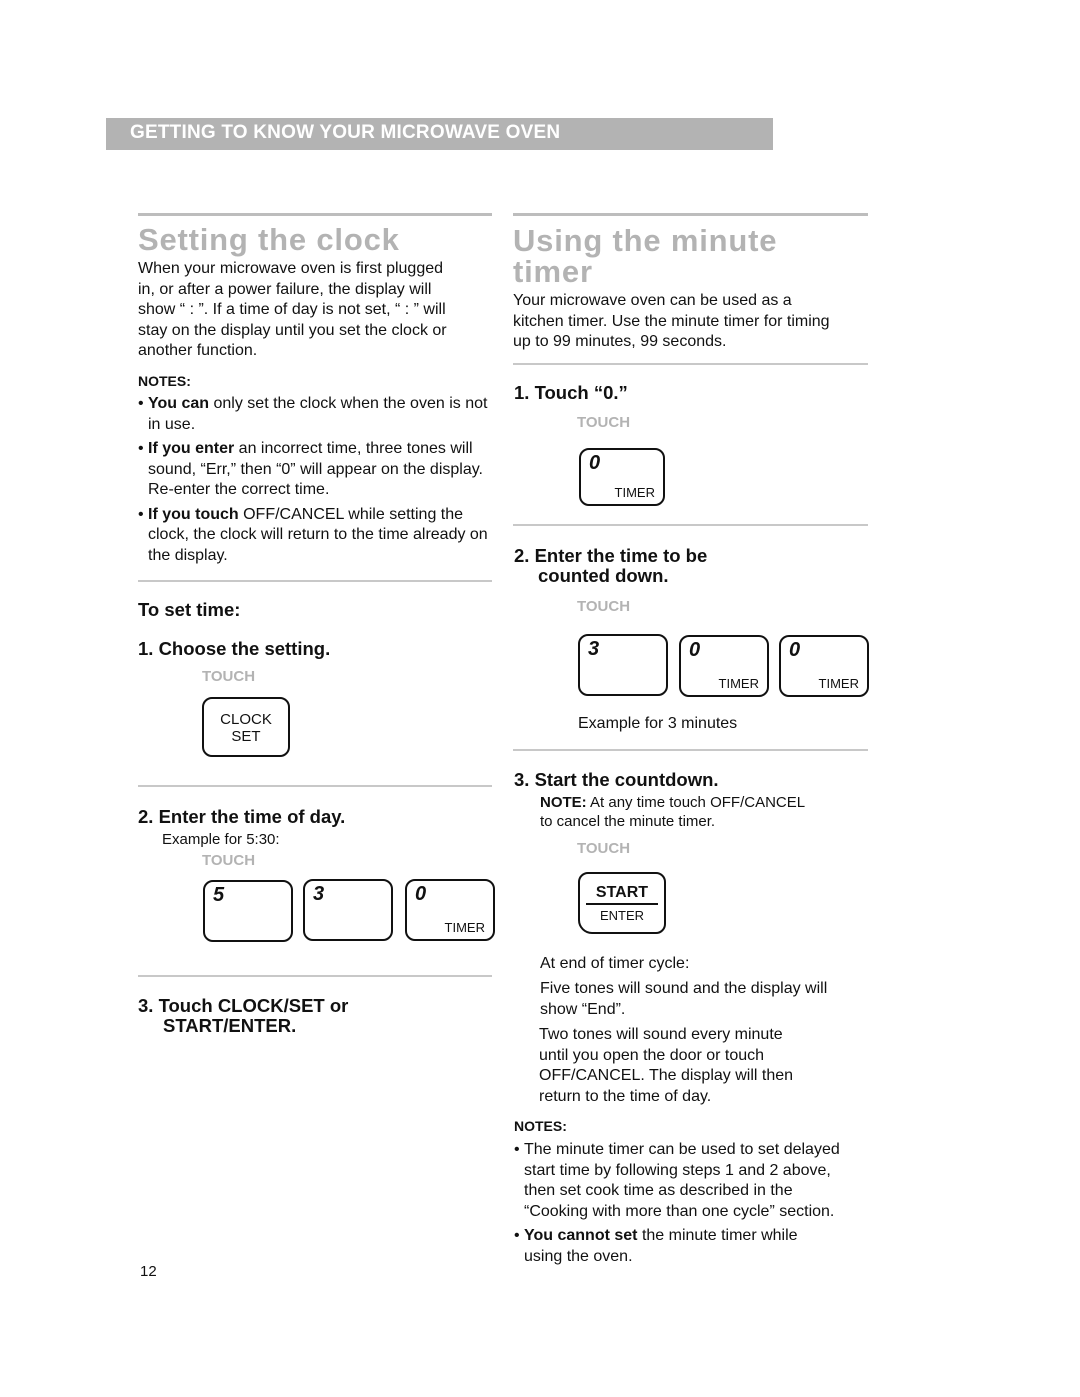 This screenshot has height=1397, width=1080. Describe the element at coordinates (615, 963) in the screenshot. I see `end-heading: At end of timer cycle:` at that location.